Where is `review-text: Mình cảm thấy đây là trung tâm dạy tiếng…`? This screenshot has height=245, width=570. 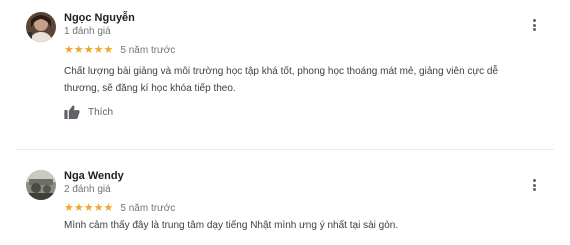 review-text: Mình cảm thấy đây là trung tâm dạy tiếng… is located at coordinates (231, 225).